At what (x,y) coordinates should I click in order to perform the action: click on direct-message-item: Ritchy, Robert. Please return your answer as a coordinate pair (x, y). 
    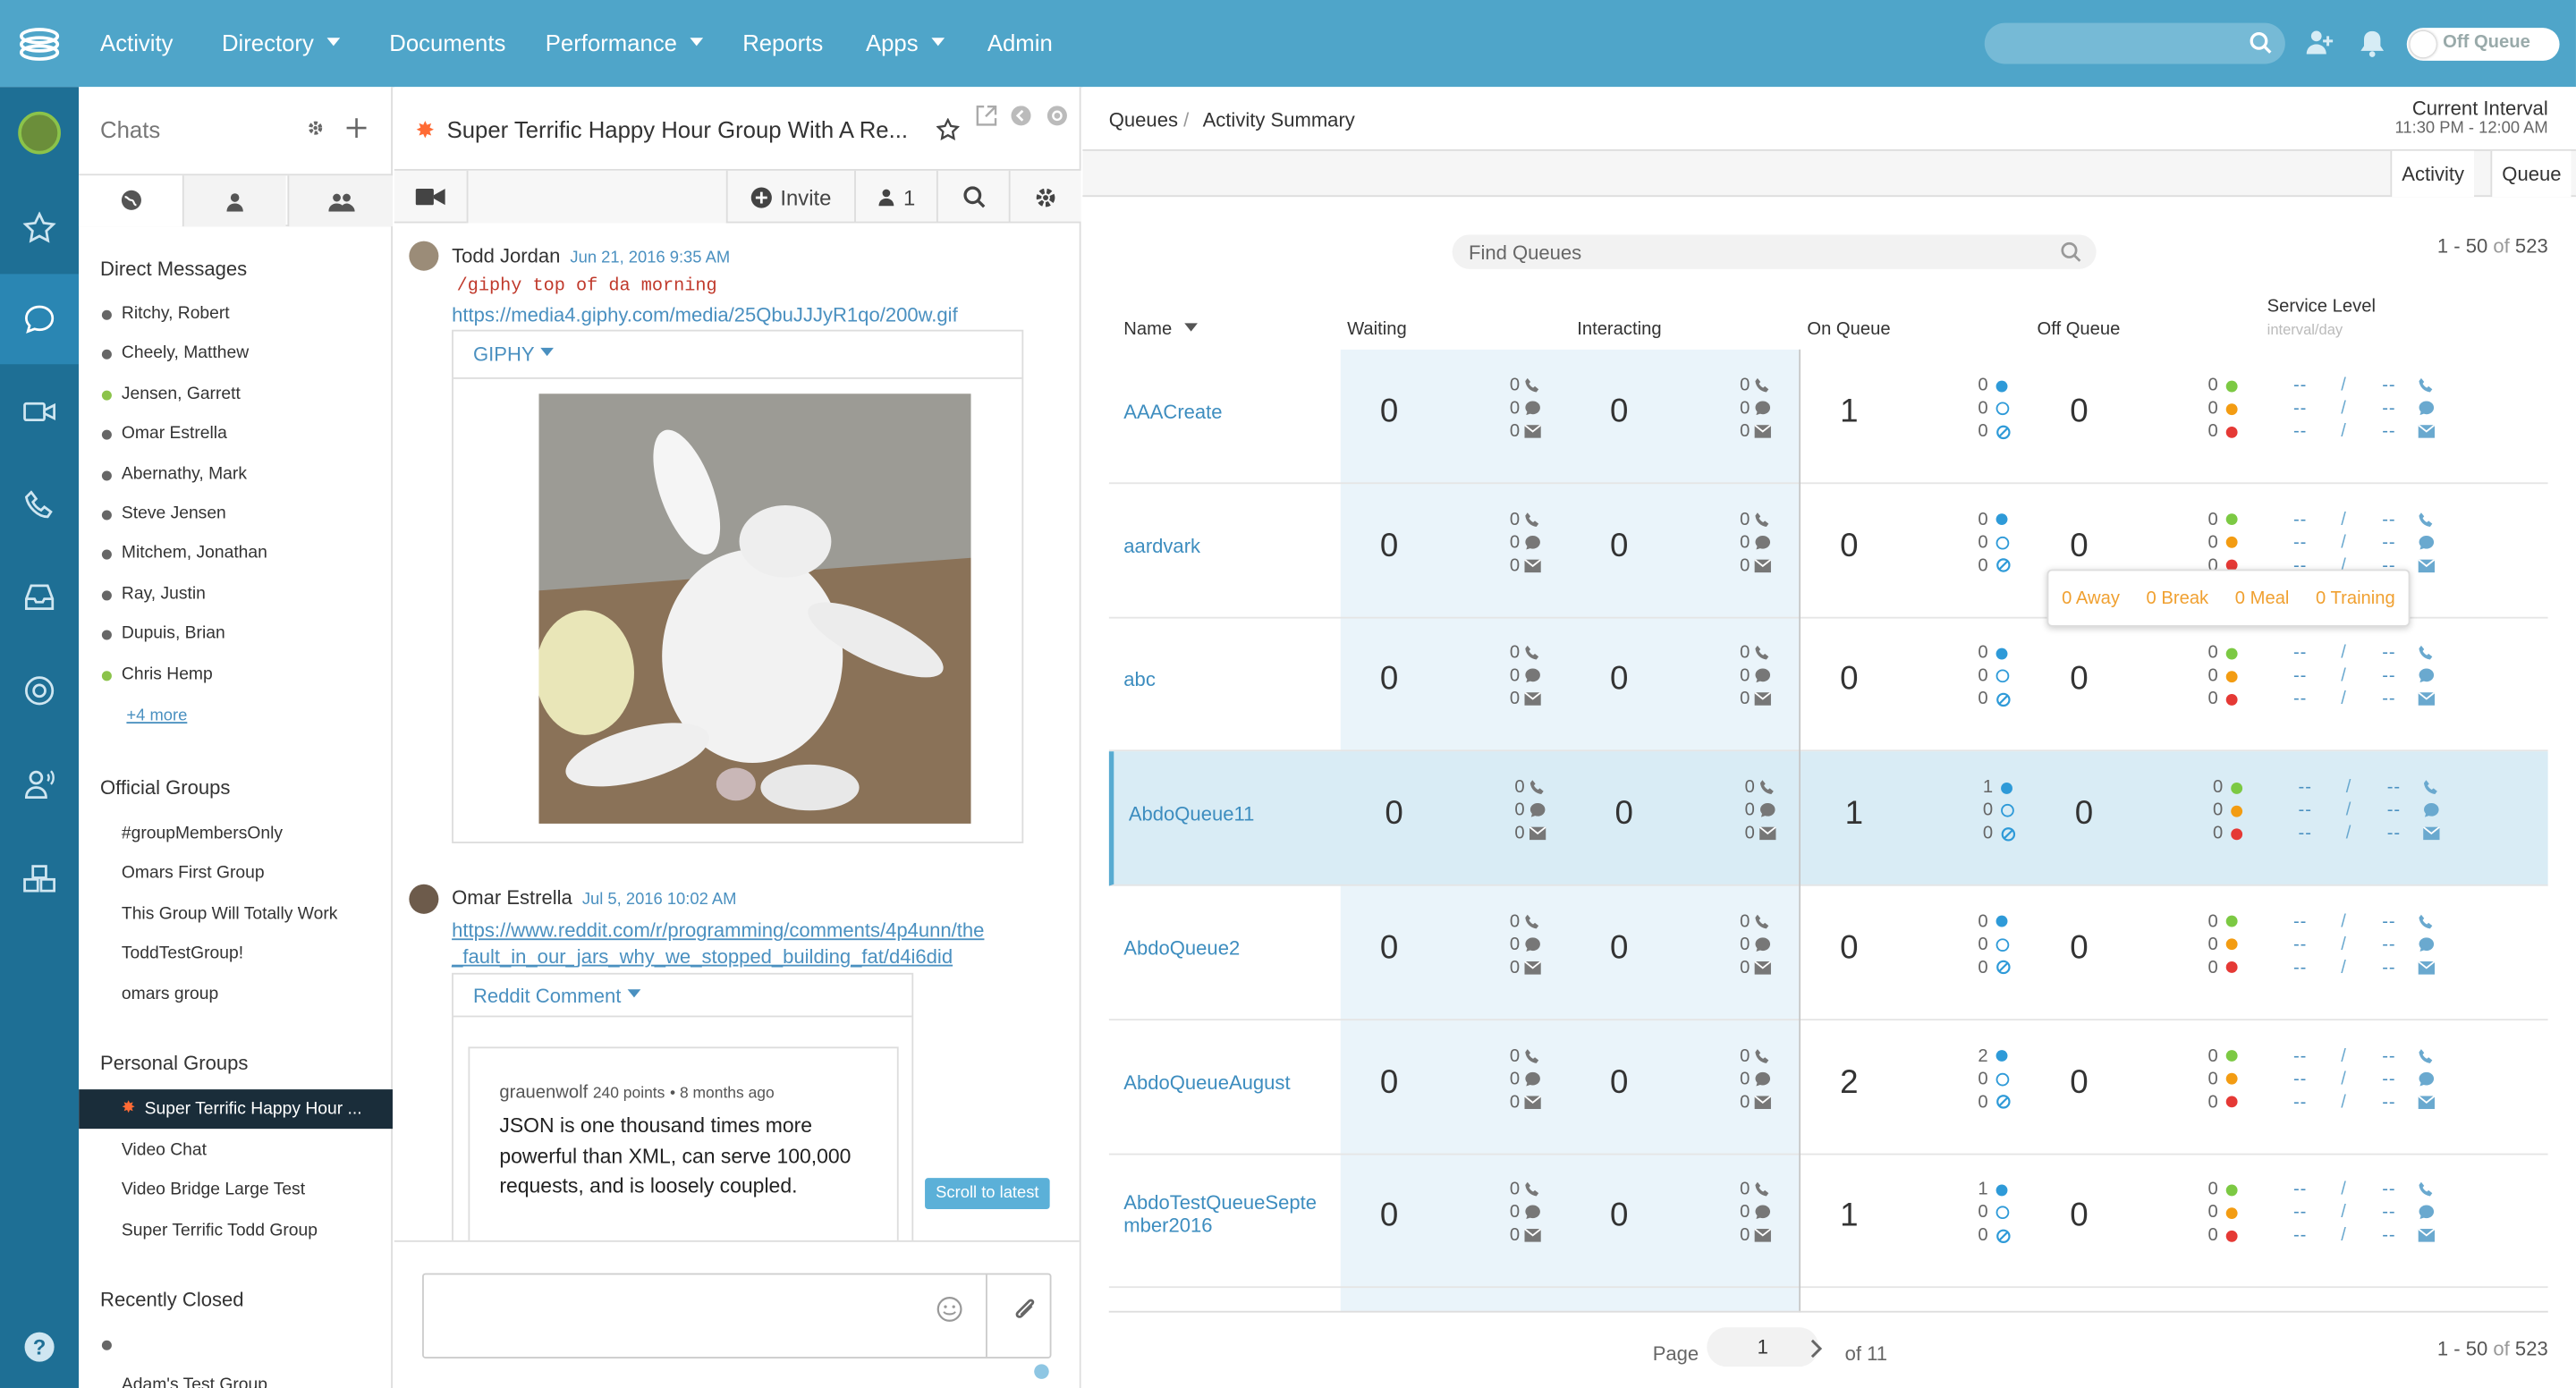
    Looking at the image, I should click on (176, 313).